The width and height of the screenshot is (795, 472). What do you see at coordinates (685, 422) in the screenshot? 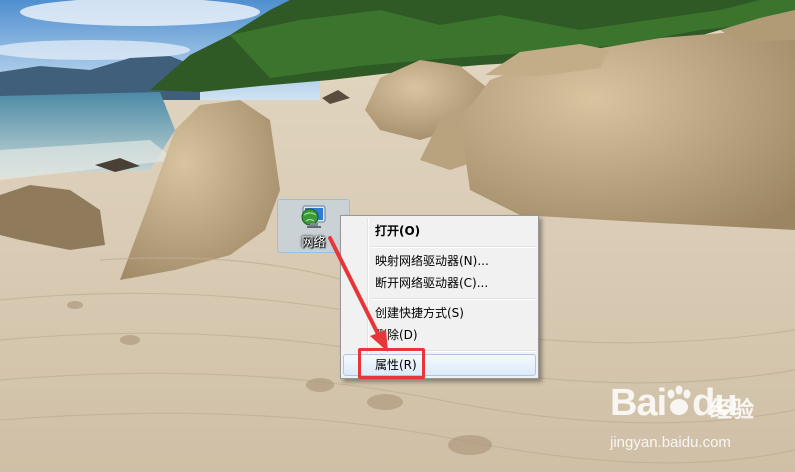
I see `baidu-jingyan-watermark: Bai du 经验 jingyan.baidu.com` at bounding box center [685, 422].